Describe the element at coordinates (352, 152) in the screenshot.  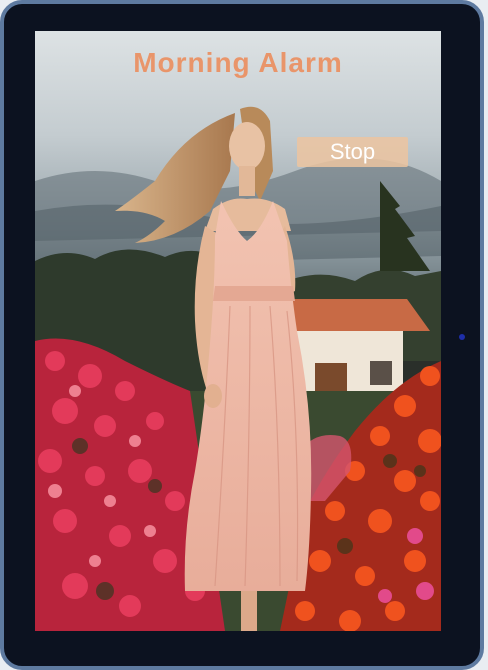
I see `stop-alarm-button: Stop` at that location.